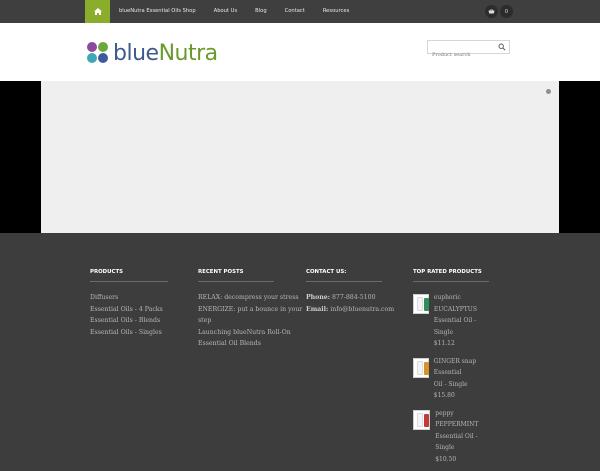  What do you see at coordinates (129, 298) in the screenshot?
I see `footer-product-link: Diffusers` at bounding box center [129, 298].